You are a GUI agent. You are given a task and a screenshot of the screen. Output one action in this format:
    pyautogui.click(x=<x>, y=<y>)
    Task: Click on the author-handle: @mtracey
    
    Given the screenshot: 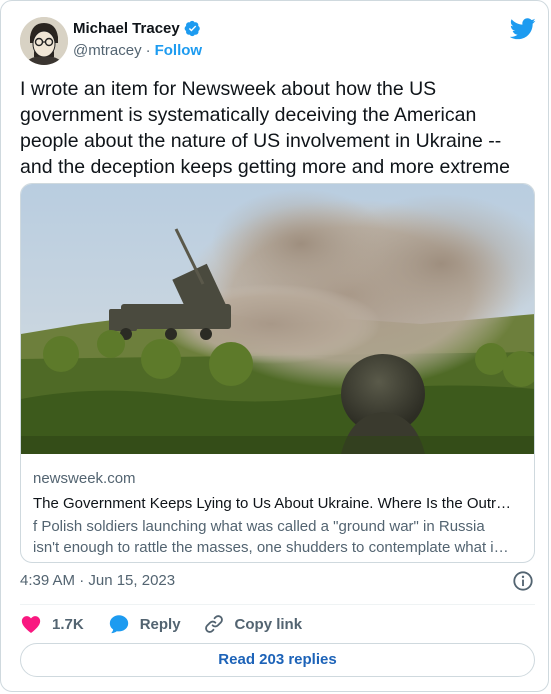 What is the action you would take?
    pyautogui.click(x=107, y=50)
    